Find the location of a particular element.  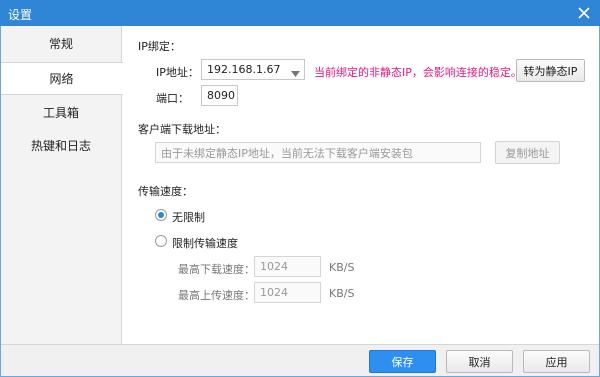

non-static-ip-warning: 当前绑定的非静态IP，会影响连接的稳定。 is located at coordinates (418, 72).